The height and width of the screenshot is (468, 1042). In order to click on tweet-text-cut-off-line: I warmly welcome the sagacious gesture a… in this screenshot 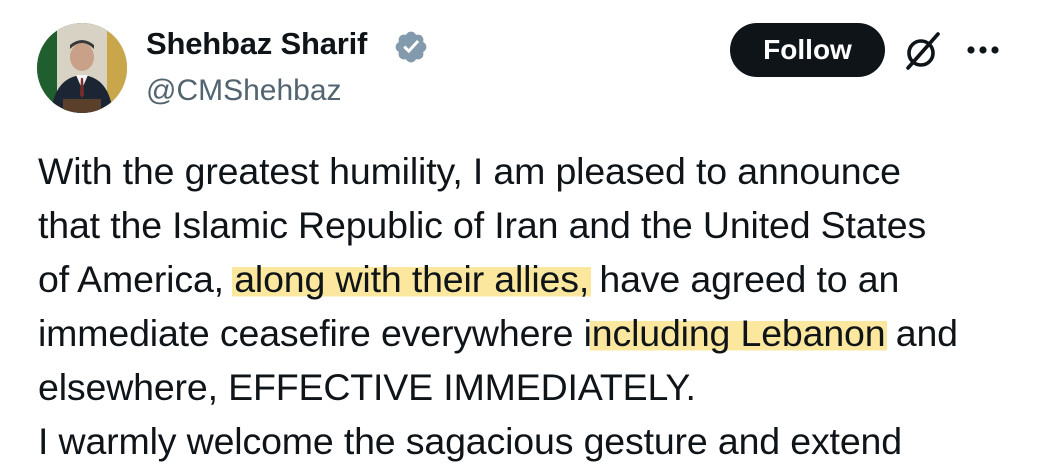, I will do `click(470, 441)`.